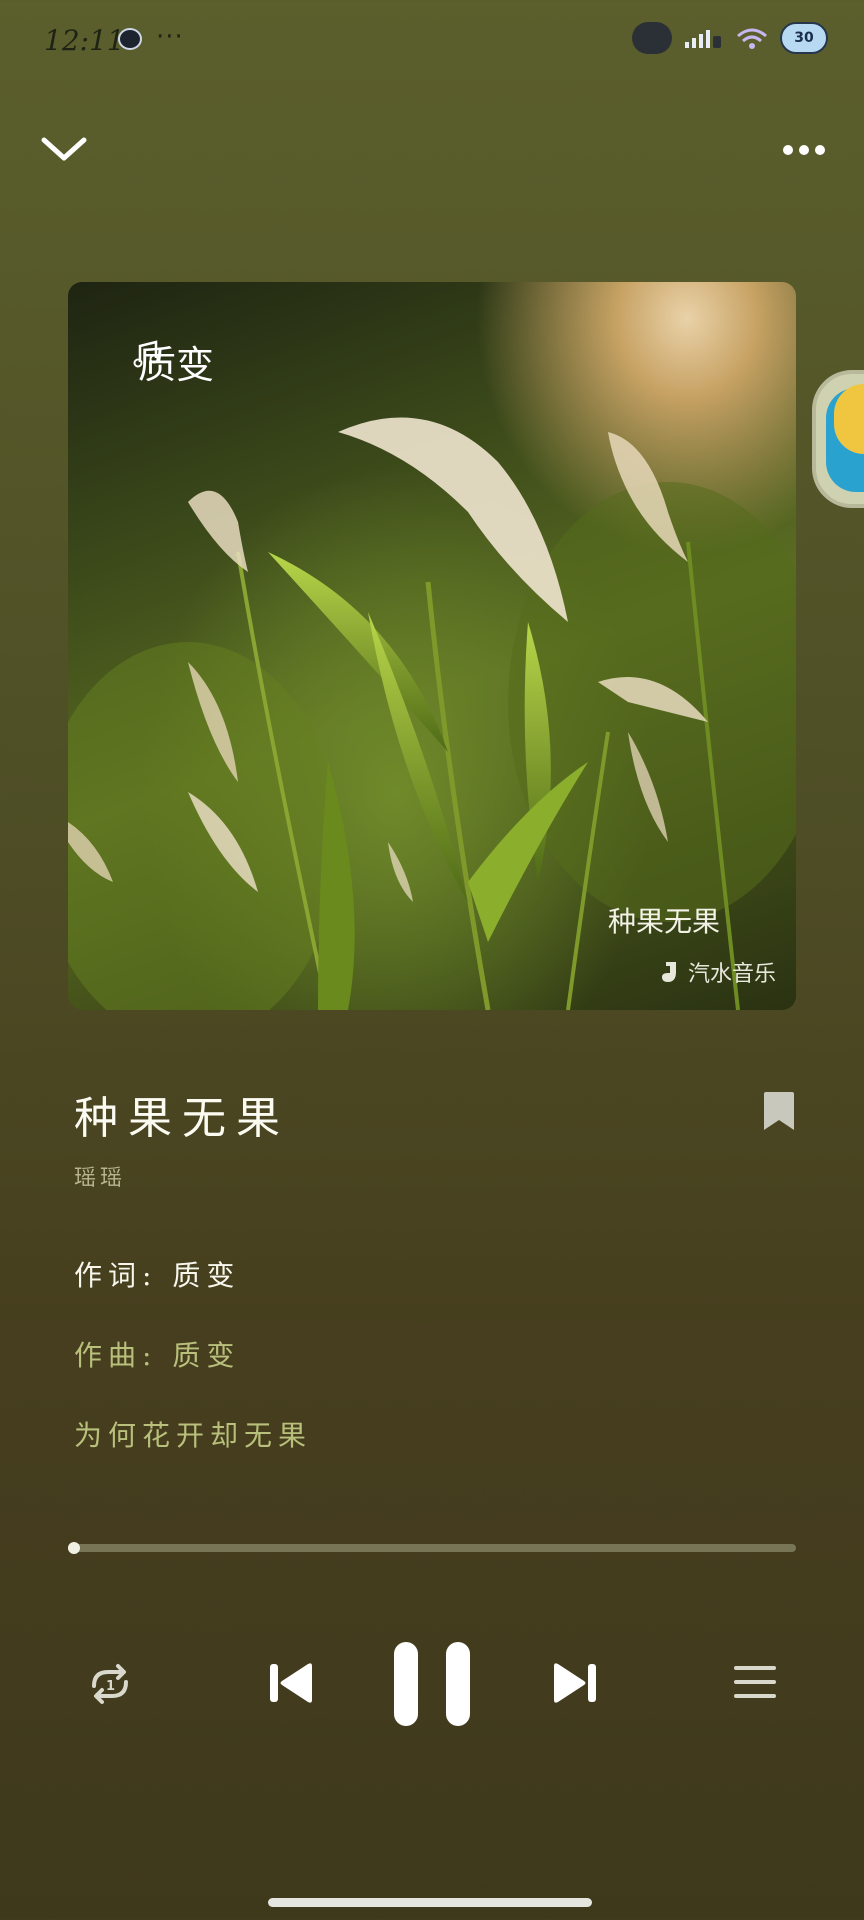  I want to click on playlist-icon, so click(755, 1682).